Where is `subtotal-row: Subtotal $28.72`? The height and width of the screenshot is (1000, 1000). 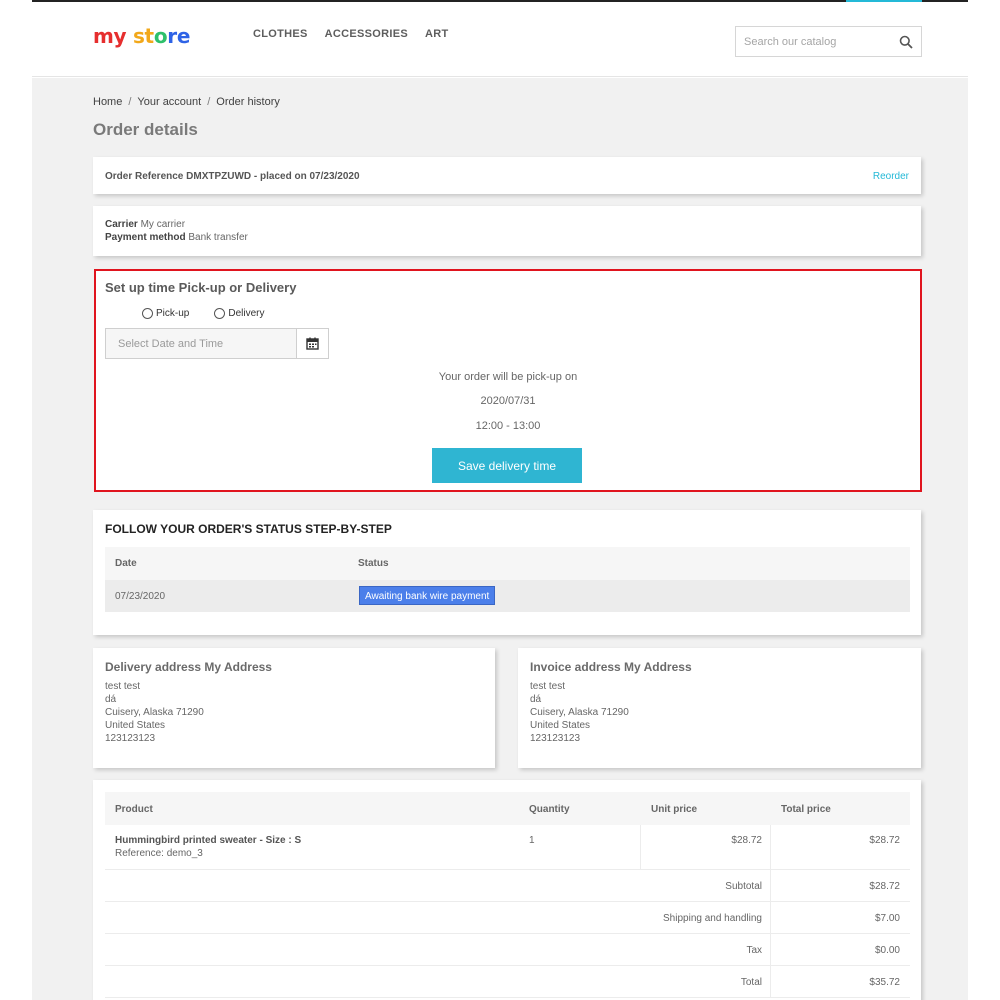
subtotal-row: Subtotal $28.72 is located at coordinates (507, 886).